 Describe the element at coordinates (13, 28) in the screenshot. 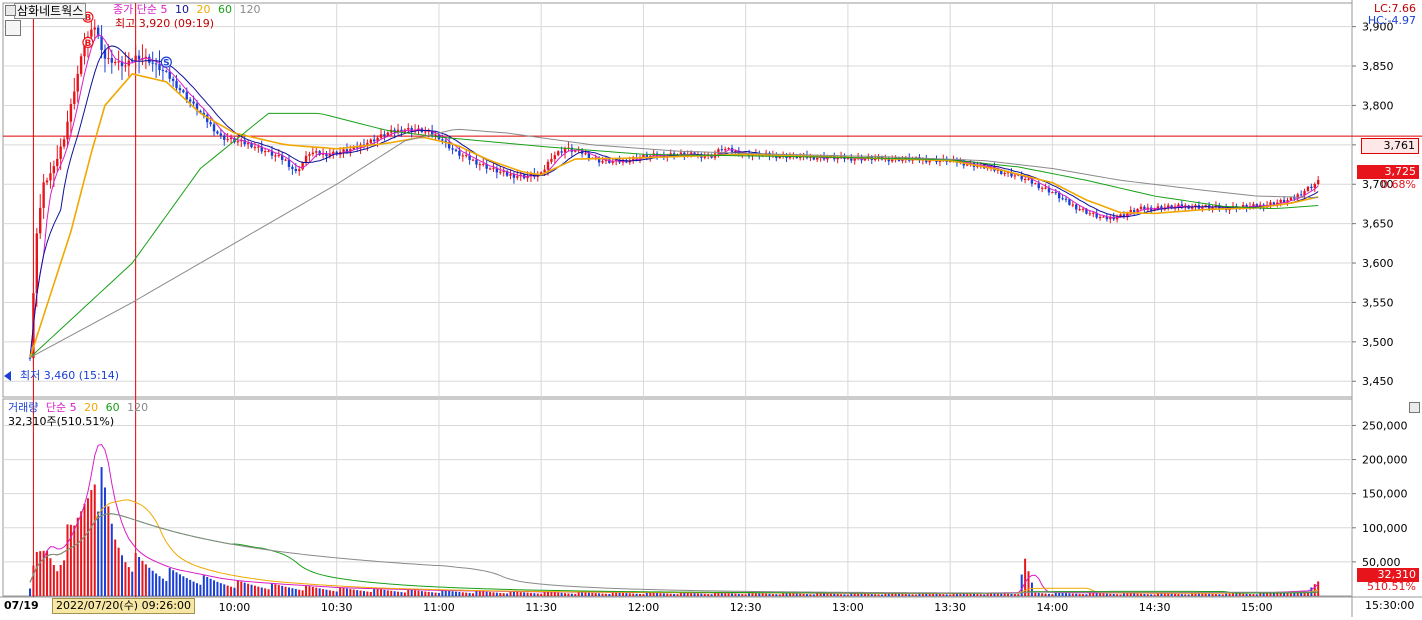

I see `grid-icon` at that location.